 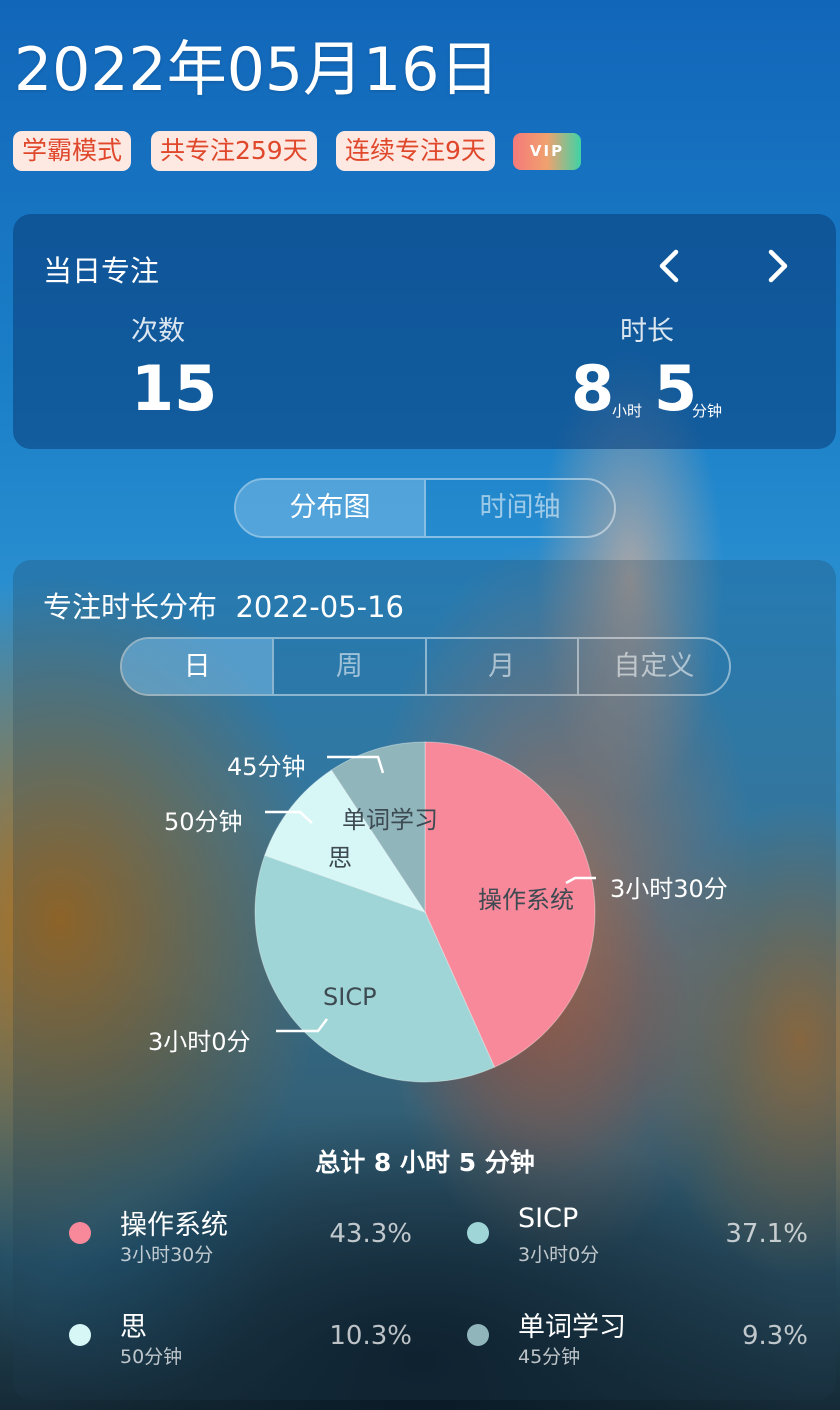 What do you see at coordinates (526, 900) in the screenshot?
I see `slice-name-os: 操作系统` at bounding box center [526, 900].